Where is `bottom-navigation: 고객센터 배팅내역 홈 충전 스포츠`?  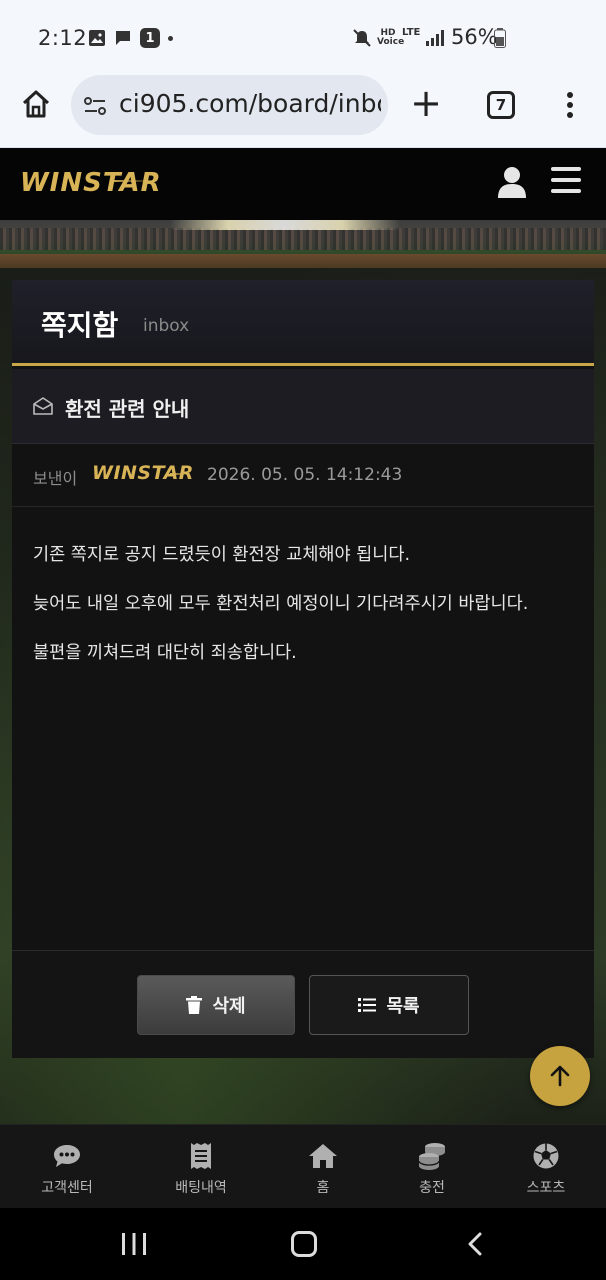 bottom-navigation: 고객센터 배팅내역 홈 충전 스포츠 is located at coordinates (303, 1166).